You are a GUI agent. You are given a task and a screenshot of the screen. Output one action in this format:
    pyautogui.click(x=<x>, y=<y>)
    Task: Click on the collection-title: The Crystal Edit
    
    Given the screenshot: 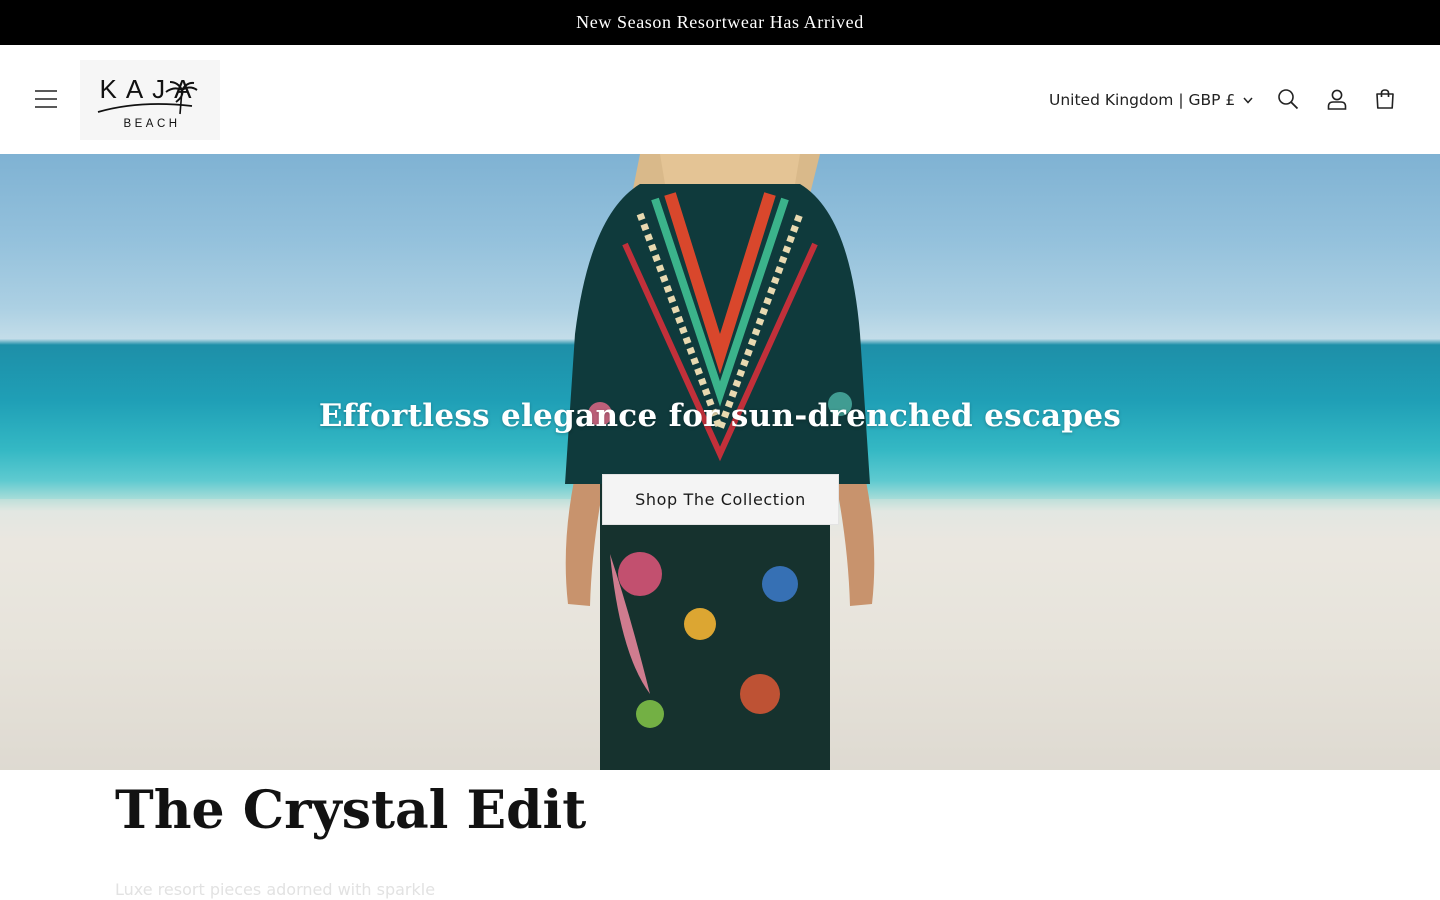 What is the action you would take?
    pyautogui.click(x=351, y=810)
    